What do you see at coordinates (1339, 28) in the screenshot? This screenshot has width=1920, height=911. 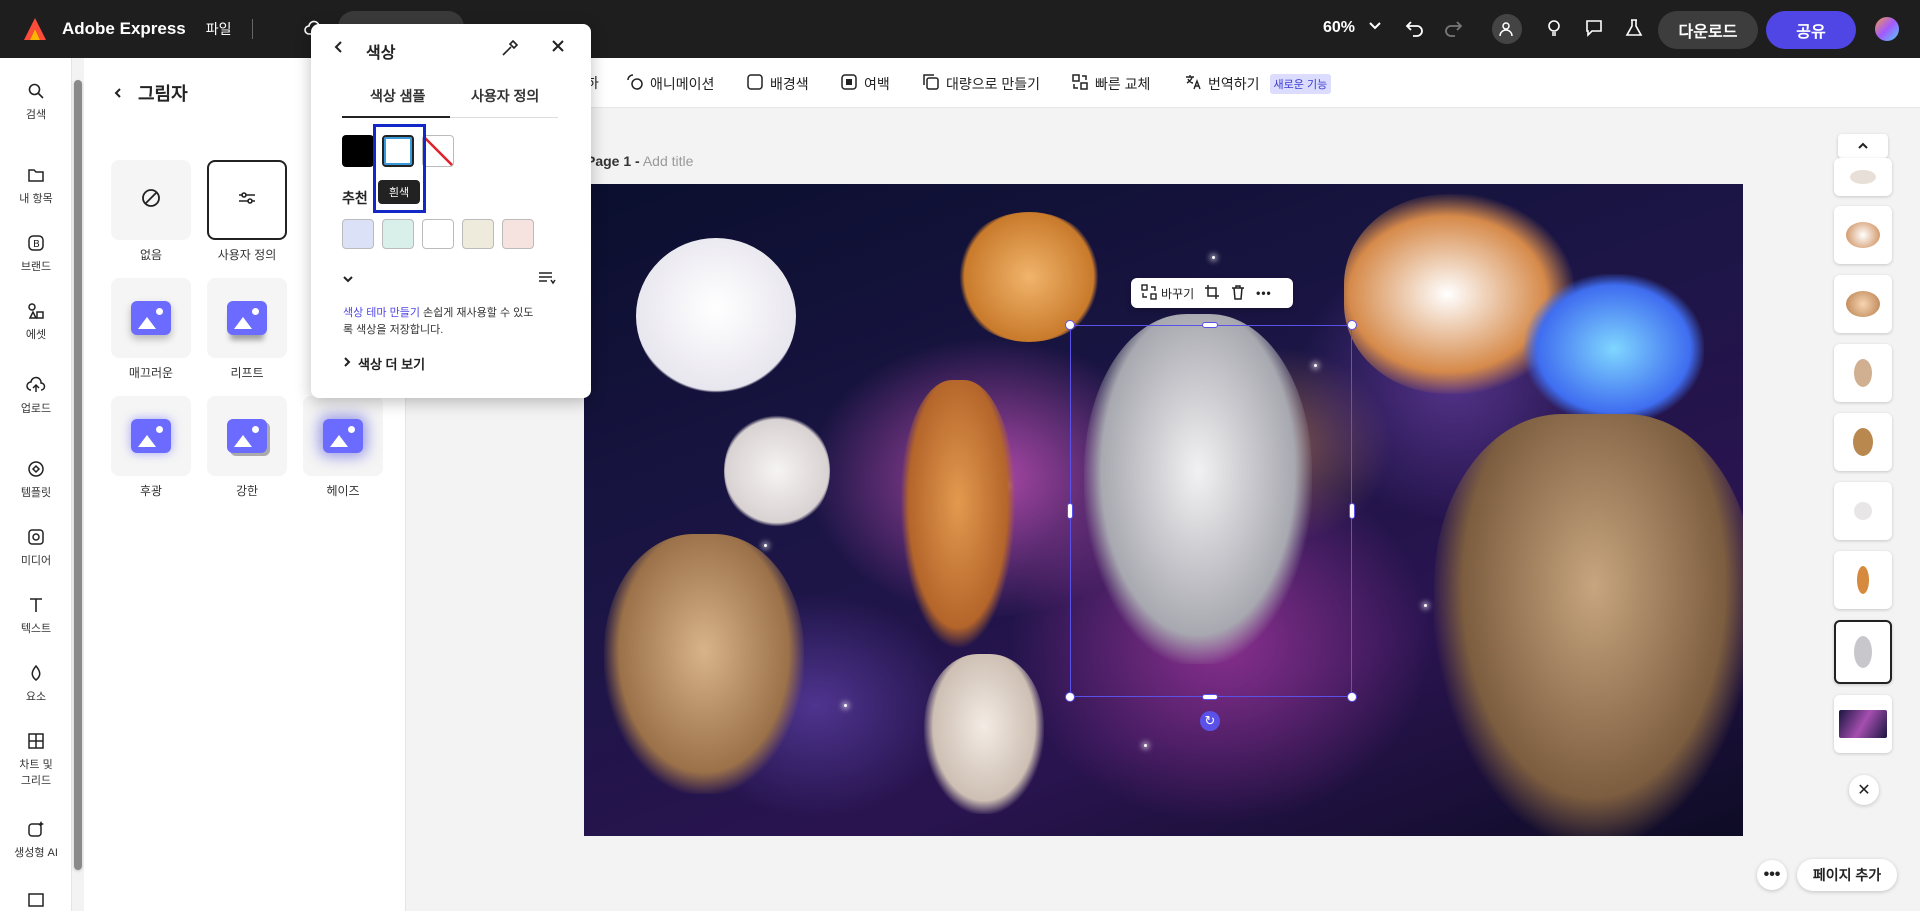 I see `zoom-level: 60%` at bounding box center [1339, 28].